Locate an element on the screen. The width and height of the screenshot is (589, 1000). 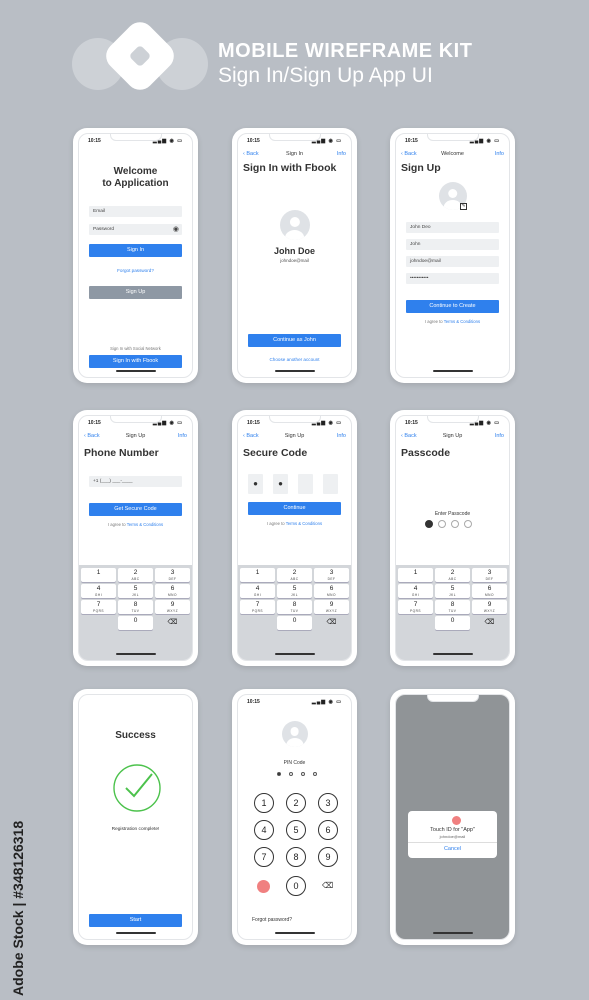
pin-key-0: 0 is located at coordinates (296, 886).